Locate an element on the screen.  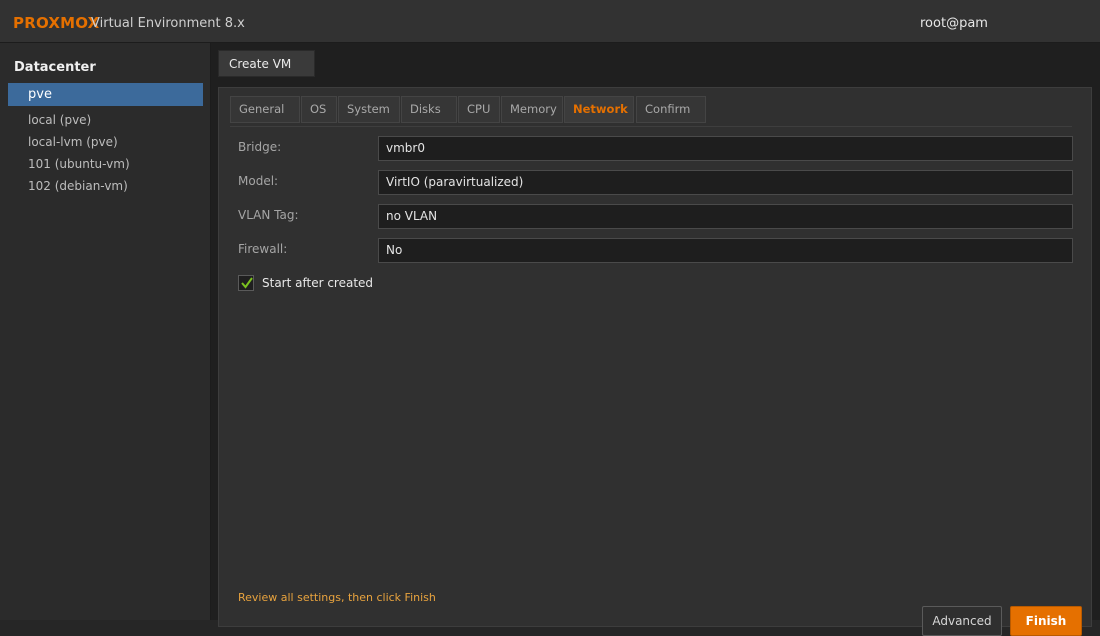
start-after-created-checkbox is located at coordinates (246, 283).